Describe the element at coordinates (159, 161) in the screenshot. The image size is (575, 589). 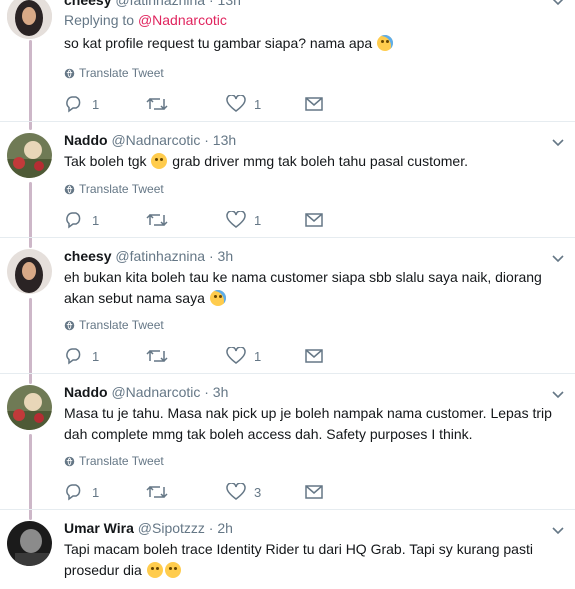
I see `slightly-frowning-face-icon` at that location.